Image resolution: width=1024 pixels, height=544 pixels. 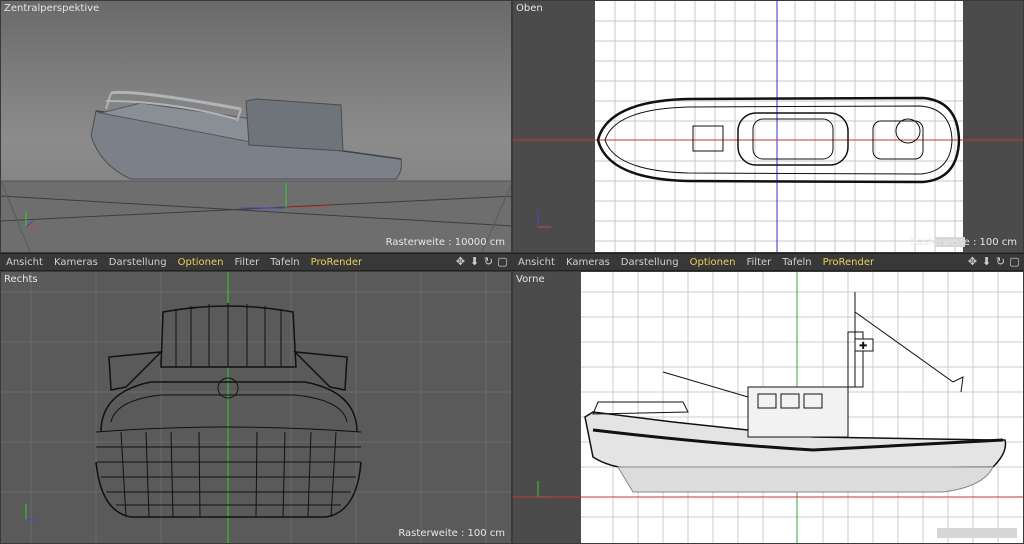 What do you see at coordinates (21, 279) in the screenshot?
I see `viewport-title: Rechts` at bounding box center [21, 279].